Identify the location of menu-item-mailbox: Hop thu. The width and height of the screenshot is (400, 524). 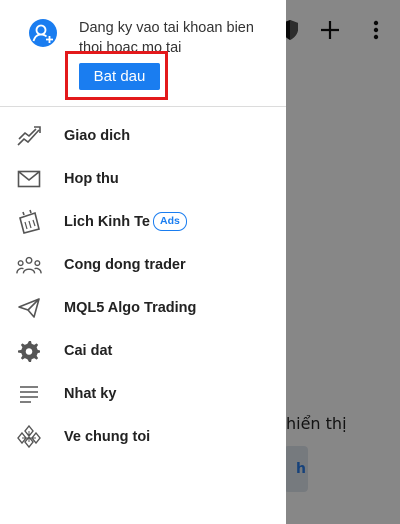
(143, 178).